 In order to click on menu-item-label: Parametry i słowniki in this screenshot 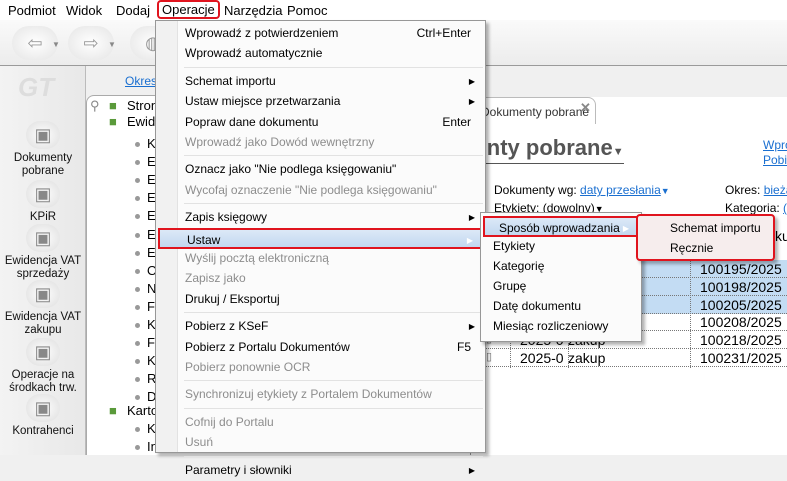, I will do `click(238, 469)`.